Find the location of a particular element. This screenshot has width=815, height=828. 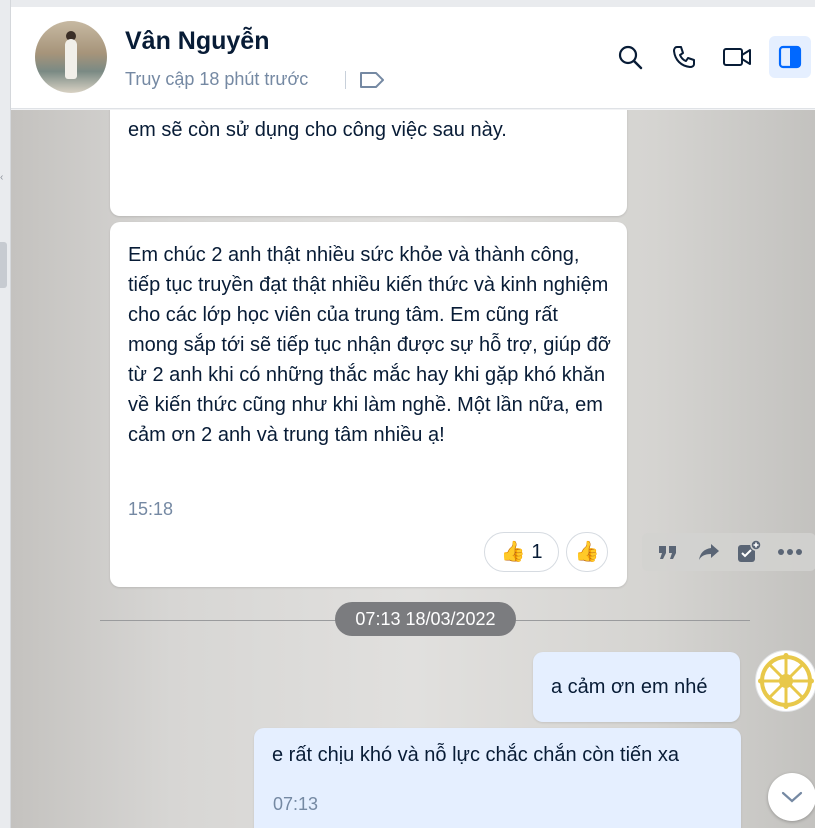

quote-icon is located at coordinates (668, 552).